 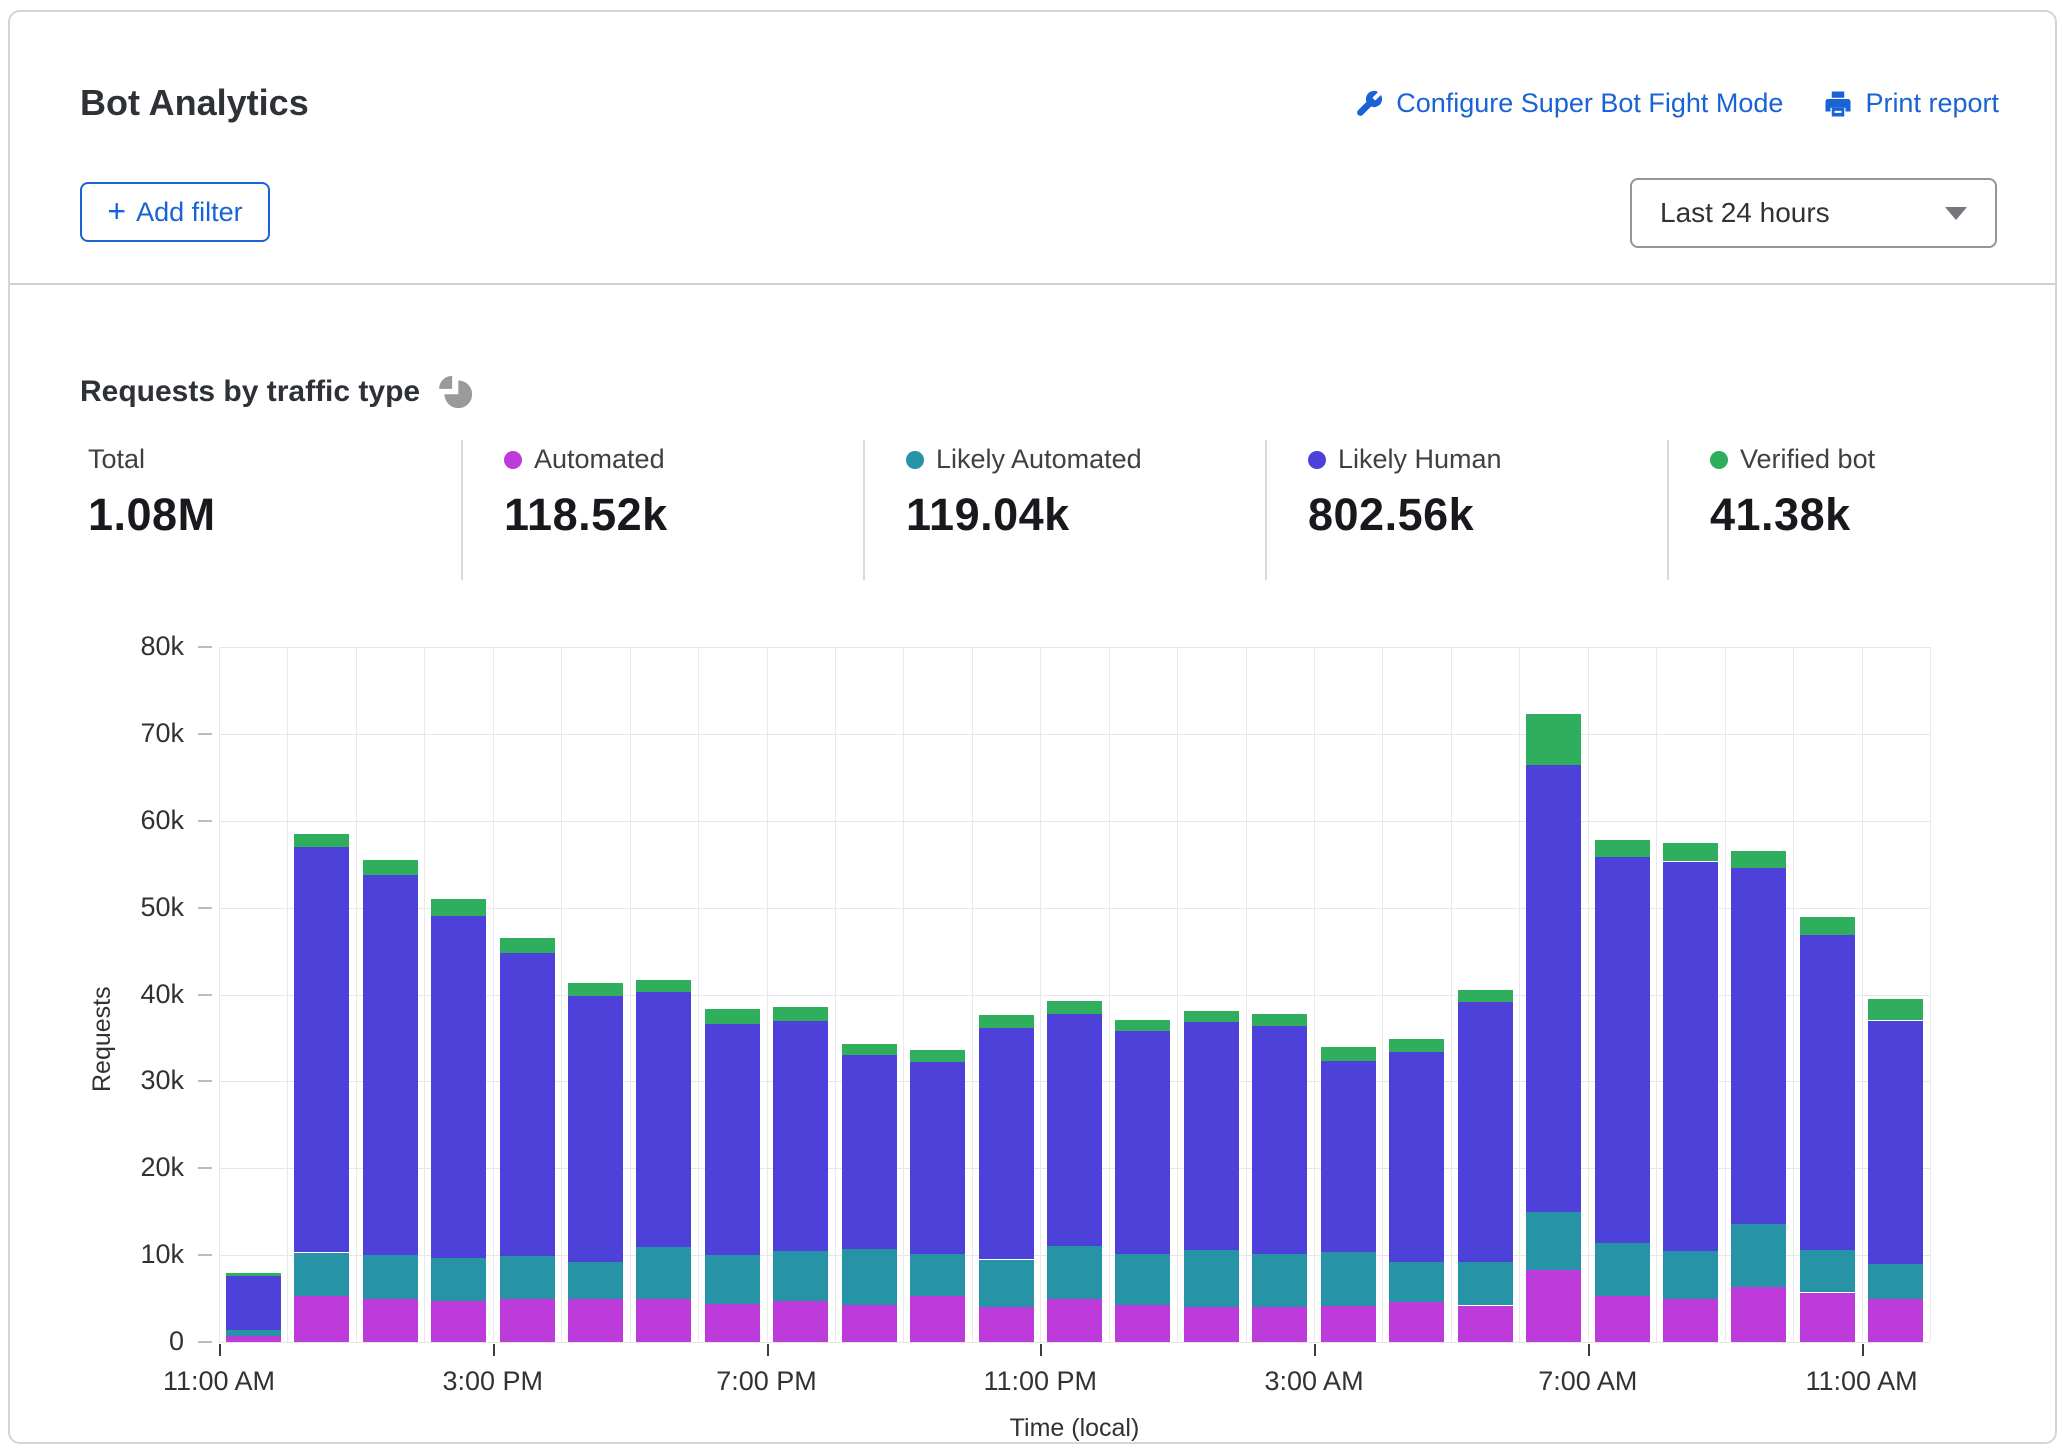 I want to click on stat-likely-automated: Likely Automated 119.04k, so click(x=1086, y=492).